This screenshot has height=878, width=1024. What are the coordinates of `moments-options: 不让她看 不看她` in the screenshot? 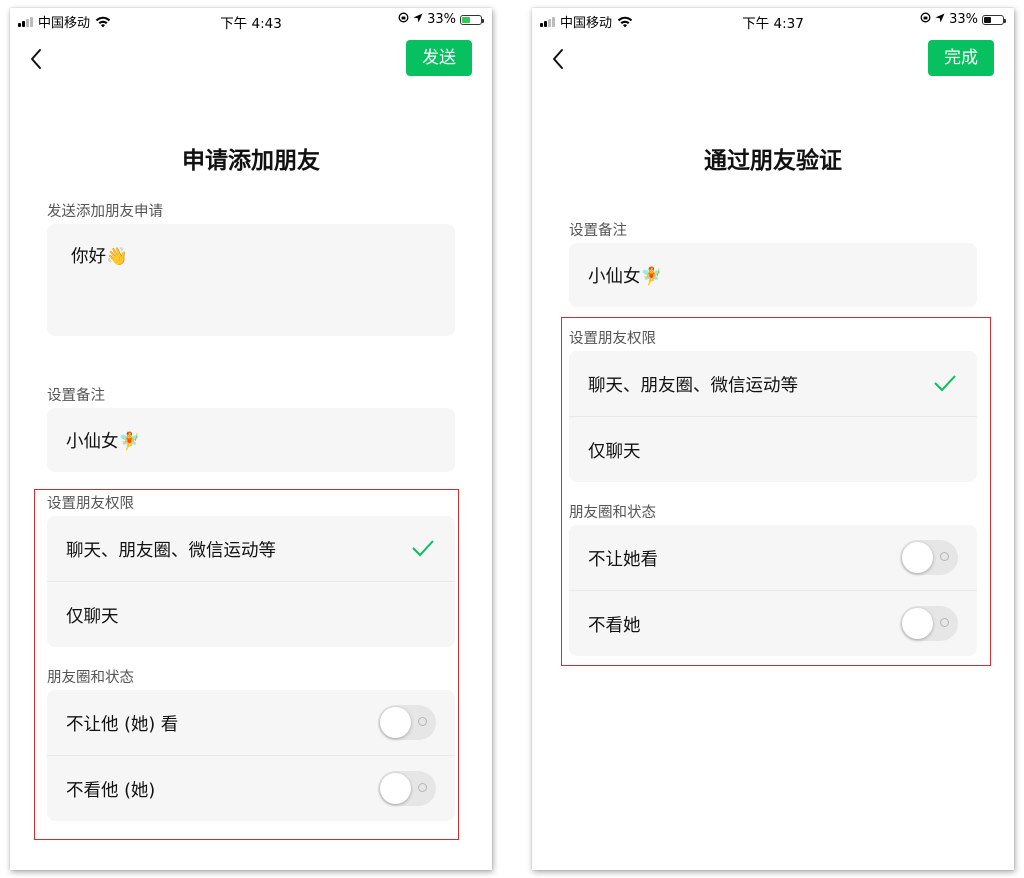 It's located at (773, 590).